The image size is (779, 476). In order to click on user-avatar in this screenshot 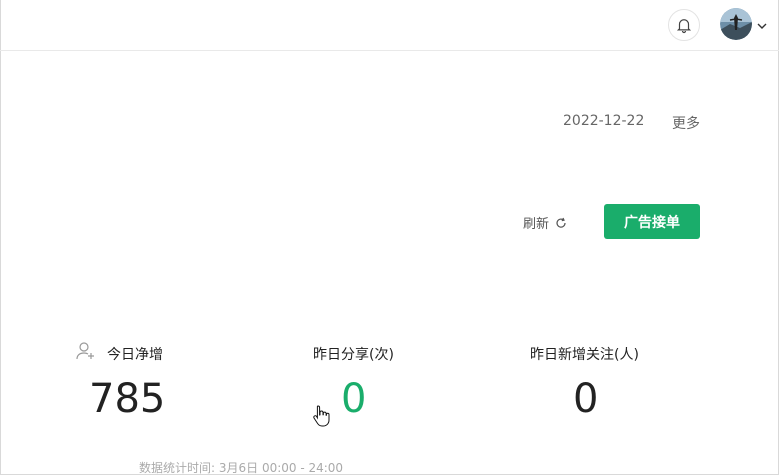, I will do `click(736, 24)`.